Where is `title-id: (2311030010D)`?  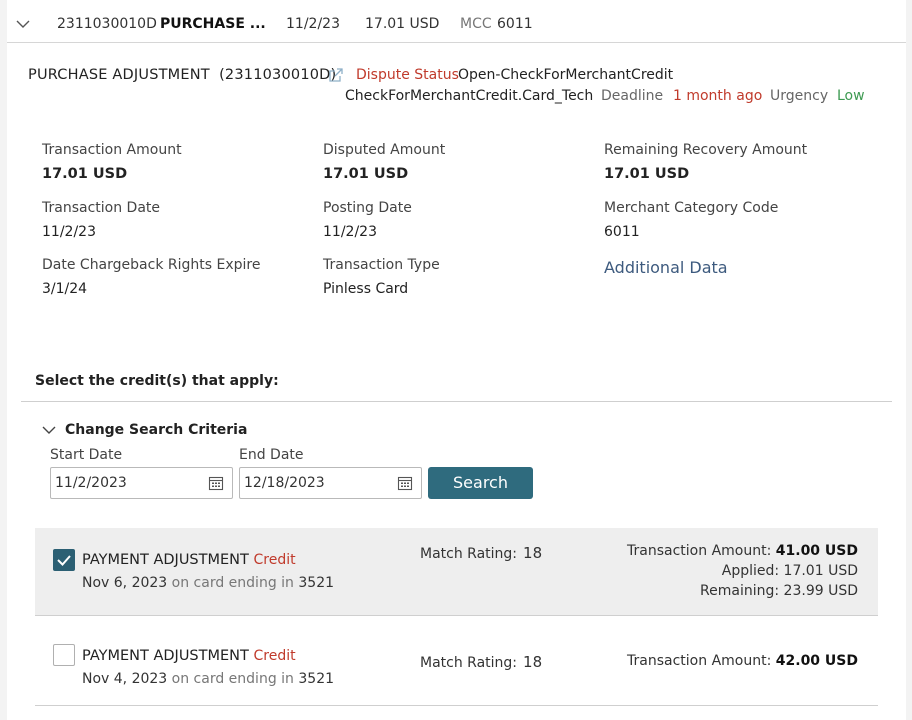
title-id: (2311030010D) is located at coordinates (278, 75).